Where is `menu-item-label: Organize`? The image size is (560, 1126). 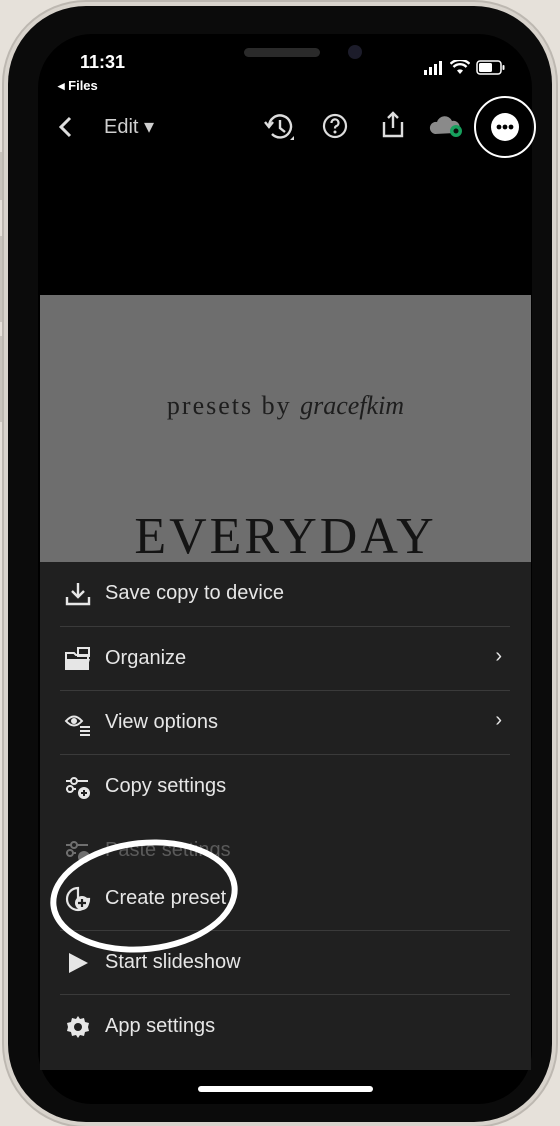
menu-item-label: Organize is located at coordinates (146, 658).